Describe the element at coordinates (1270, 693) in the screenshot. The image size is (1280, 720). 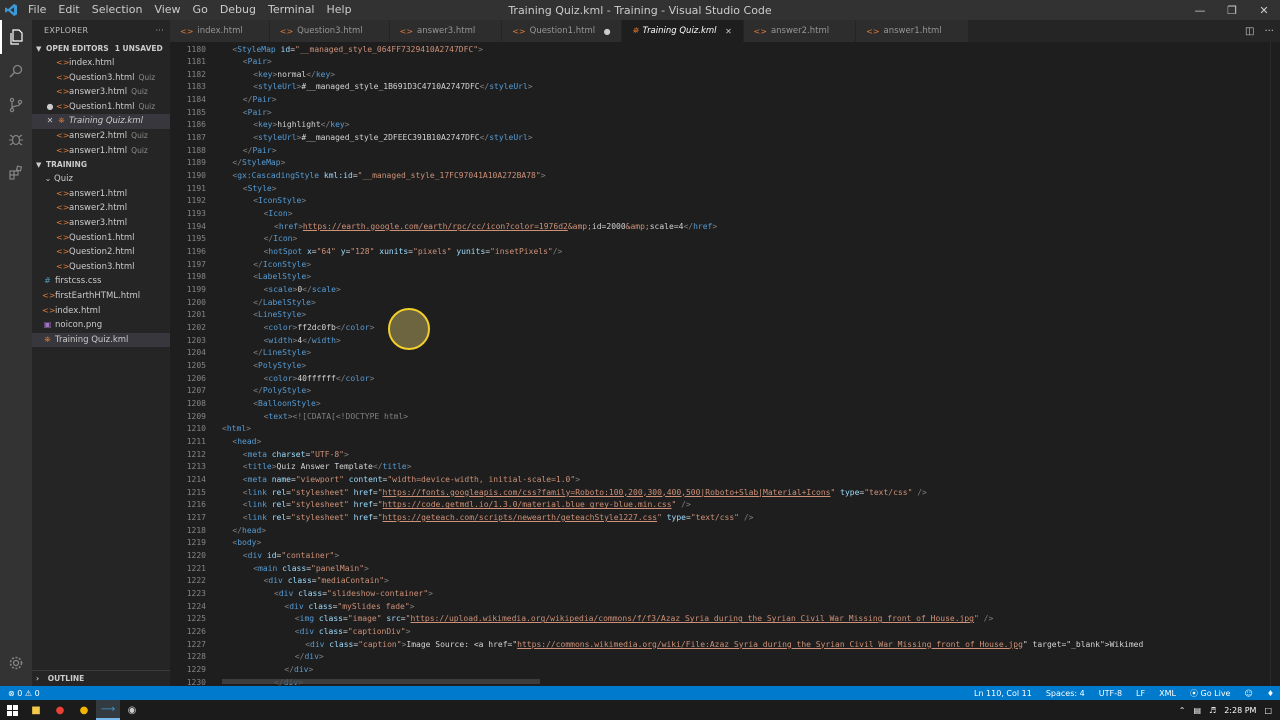
I see `notifications-bell-icon: ♦` at that location.